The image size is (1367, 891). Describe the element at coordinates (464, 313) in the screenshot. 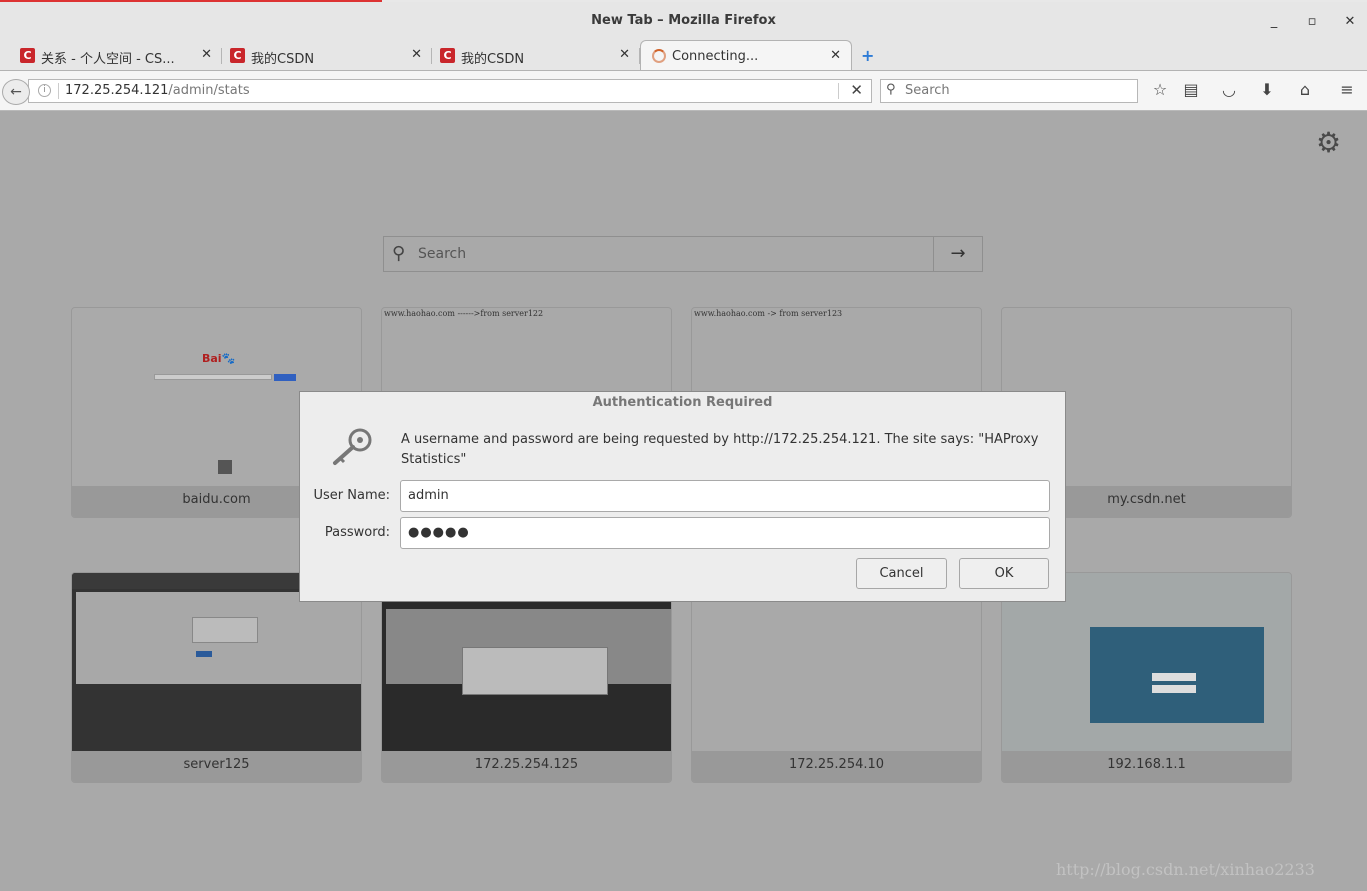

I see `thumb-text: www.haohao.com ------>from server122` at that location.